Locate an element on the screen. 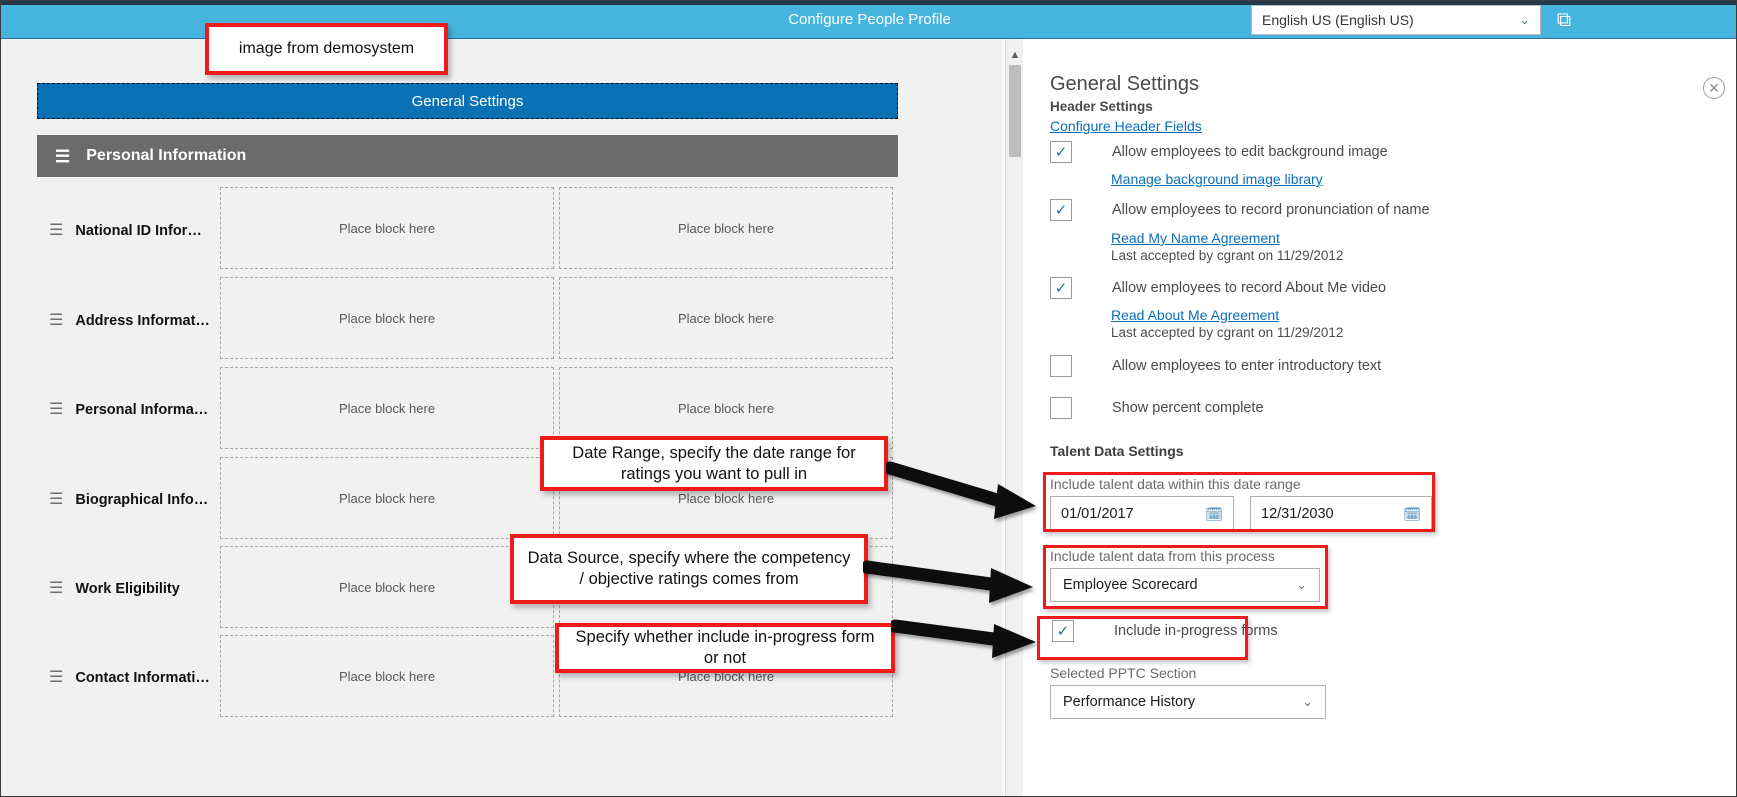  read-my-name-agreement-link: Read My Name Agreement is located at coordinates (1195, 238).